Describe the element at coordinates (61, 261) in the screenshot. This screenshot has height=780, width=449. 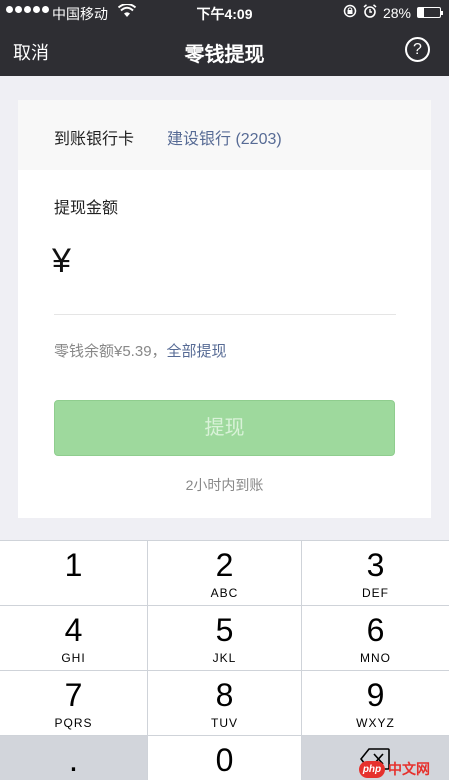
I see `currency-symbol: ¥` at that location.